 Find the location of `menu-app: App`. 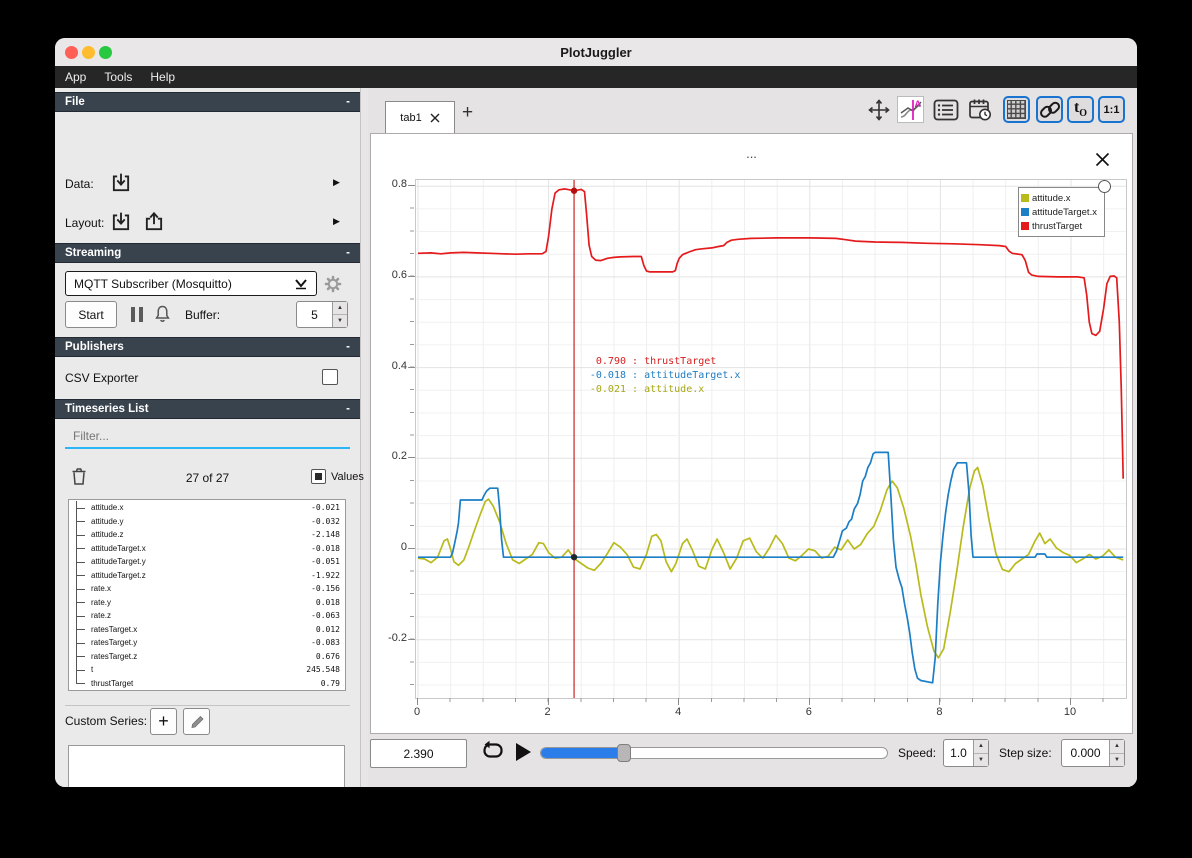

menu-app: App is located at coordinates (75, 77).